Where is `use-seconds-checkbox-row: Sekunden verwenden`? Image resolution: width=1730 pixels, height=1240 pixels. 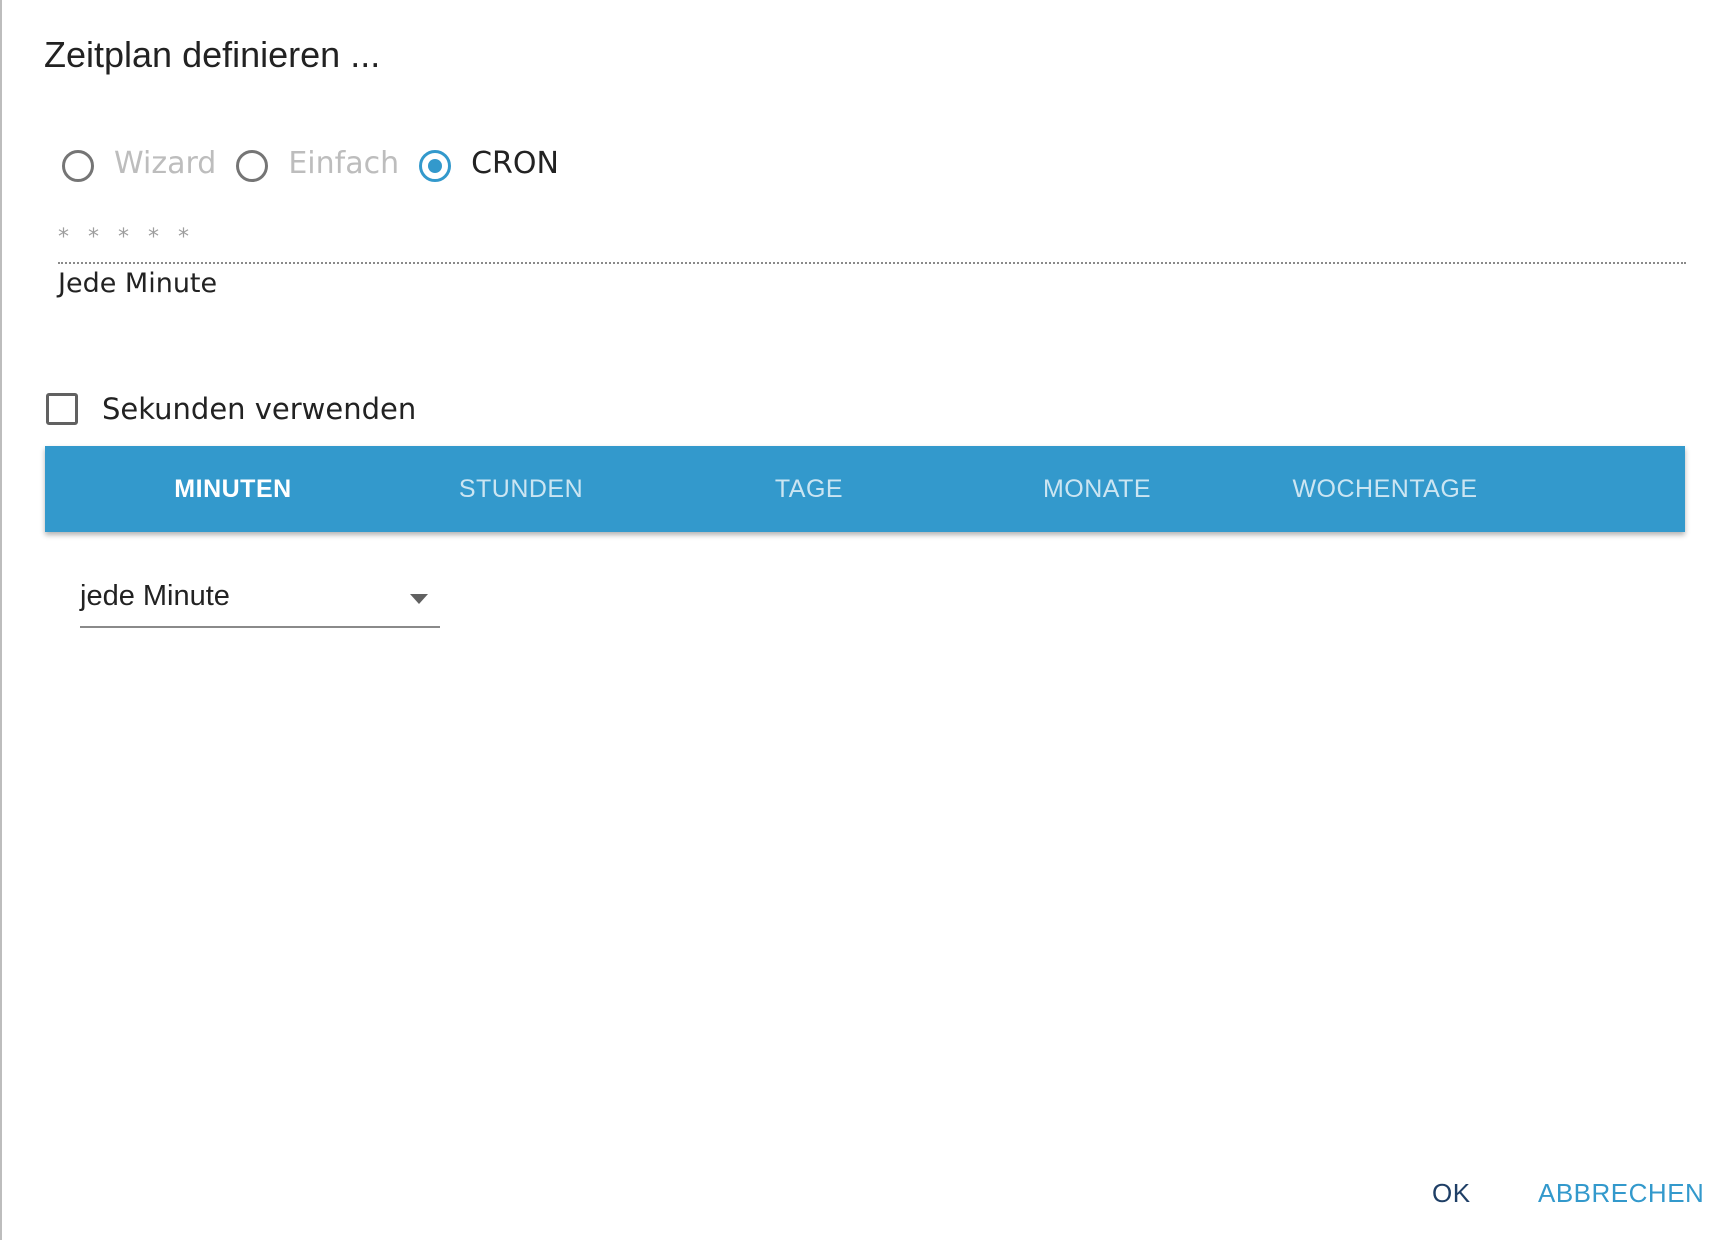 use-seconds-checkbox-row: Sekunden verwenden is located at coordinates (231, 409).